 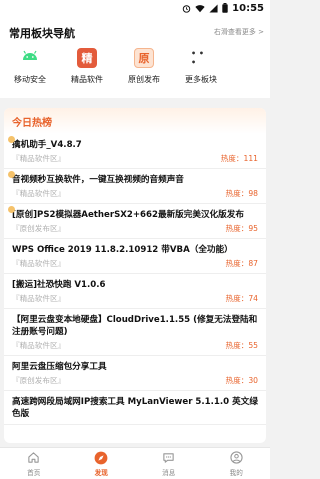 What do you see at coordinates (135, 151) in the screenshot?
I see `hot-item: 擒机助手_V4.8.7 『精品软件区』 热度：111` at bounding box center [135, 151].